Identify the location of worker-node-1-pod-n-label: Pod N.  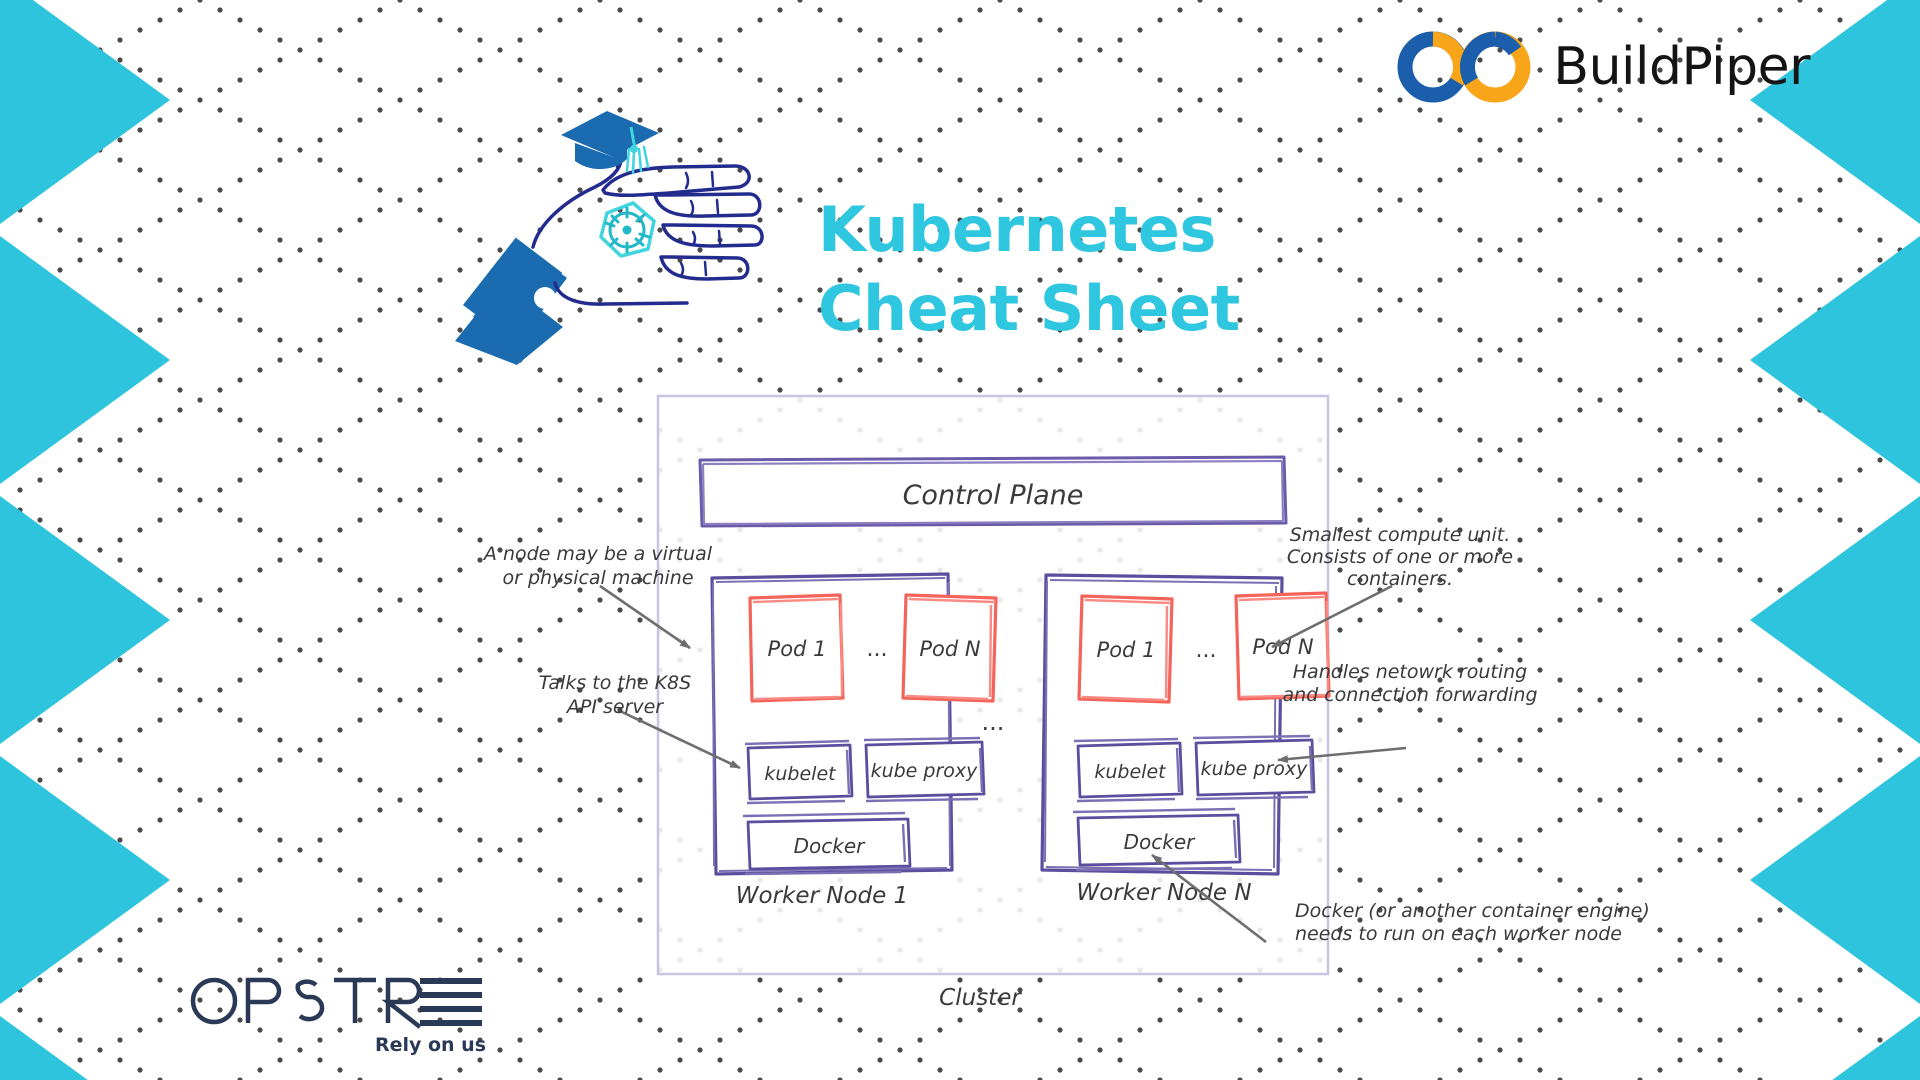
(950, 649).